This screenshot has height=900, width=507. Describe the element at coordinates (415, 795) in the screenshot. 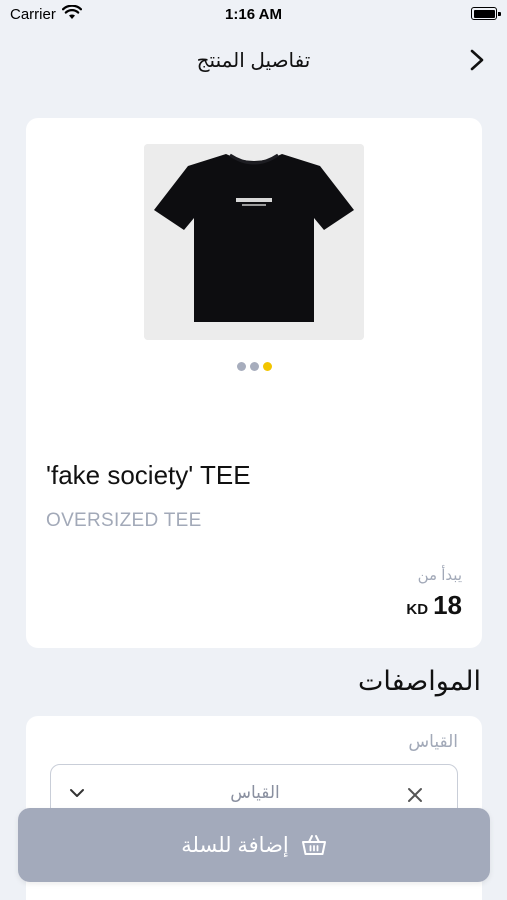

I see `close-icon` at that location.